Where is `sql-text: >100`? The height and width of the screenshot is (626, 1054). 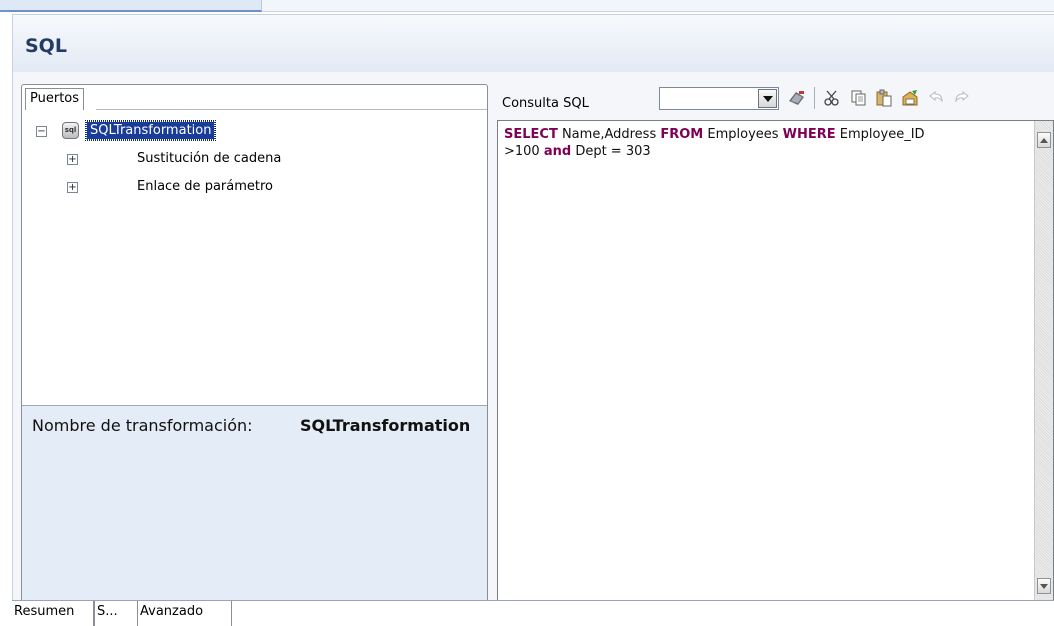 sql-text: >100 is located at coordinates (524, 151).